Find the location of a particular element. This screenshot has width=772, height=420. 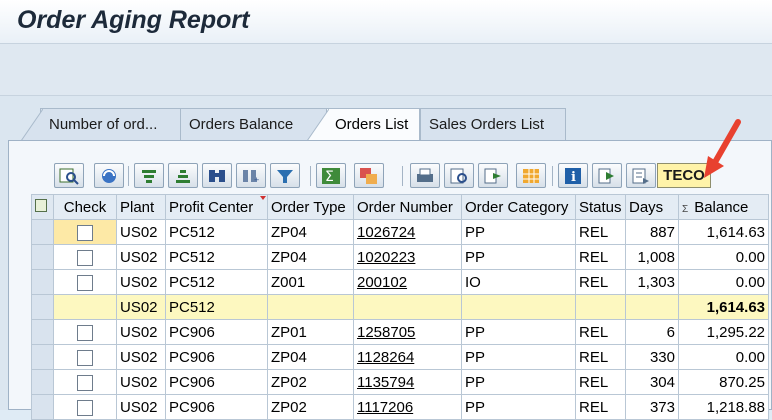

header-label: Profit Center is located at coordinates (211, 207).